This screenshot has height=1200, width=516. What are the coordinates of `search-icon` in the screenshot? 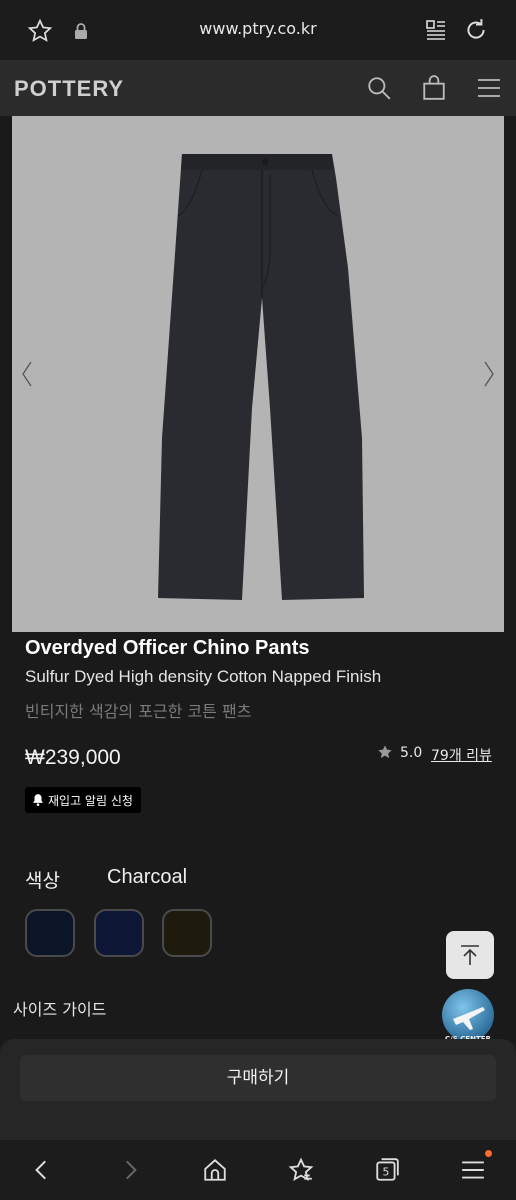 It's located at (379, 88).